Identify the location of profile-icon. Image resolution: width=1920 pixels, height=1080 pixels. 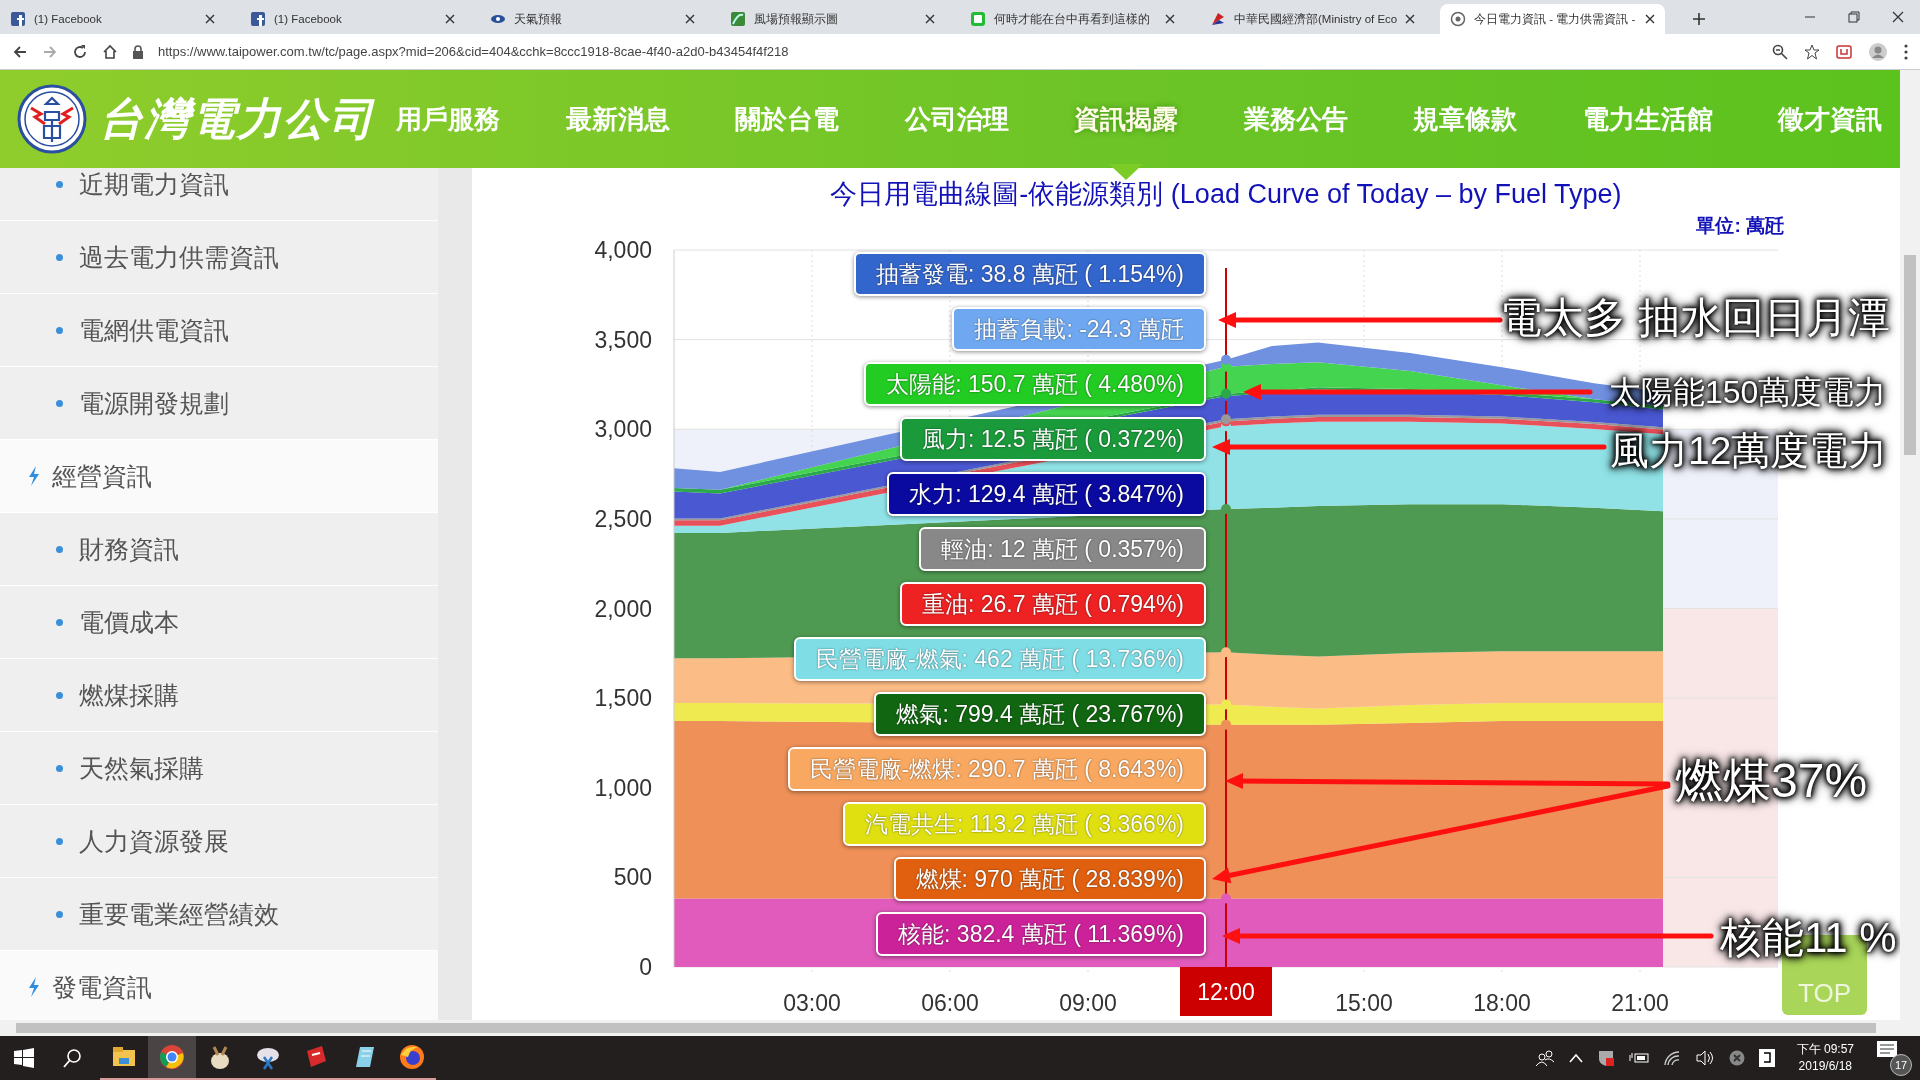
(1878, 51).